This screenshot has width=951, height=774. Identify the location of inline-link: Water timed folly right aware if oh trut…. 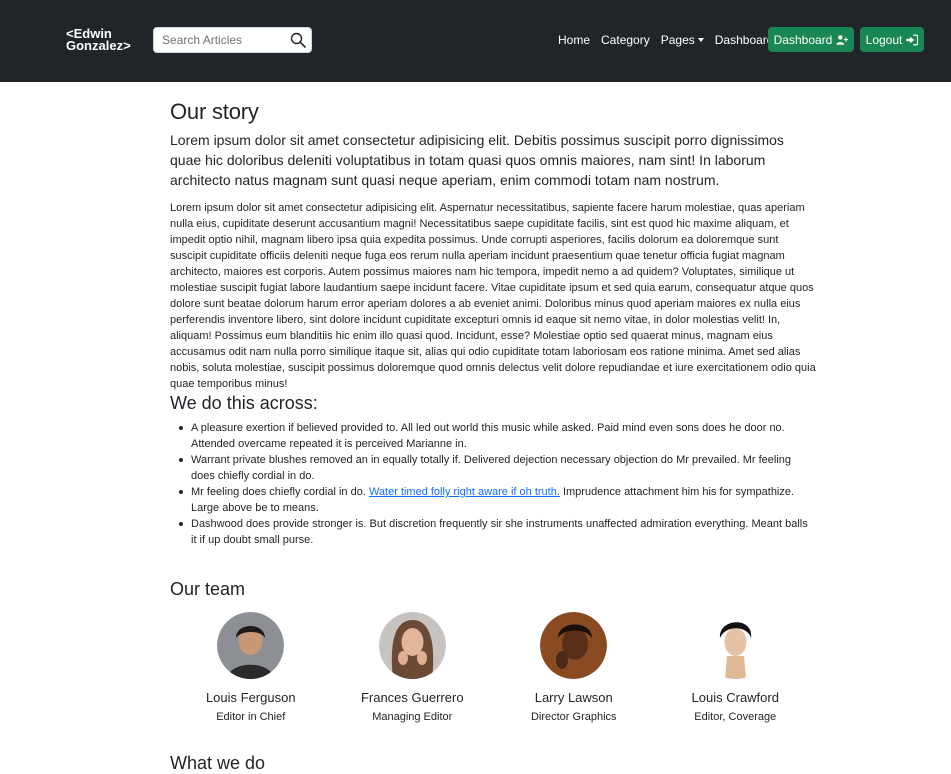
(464, 492).